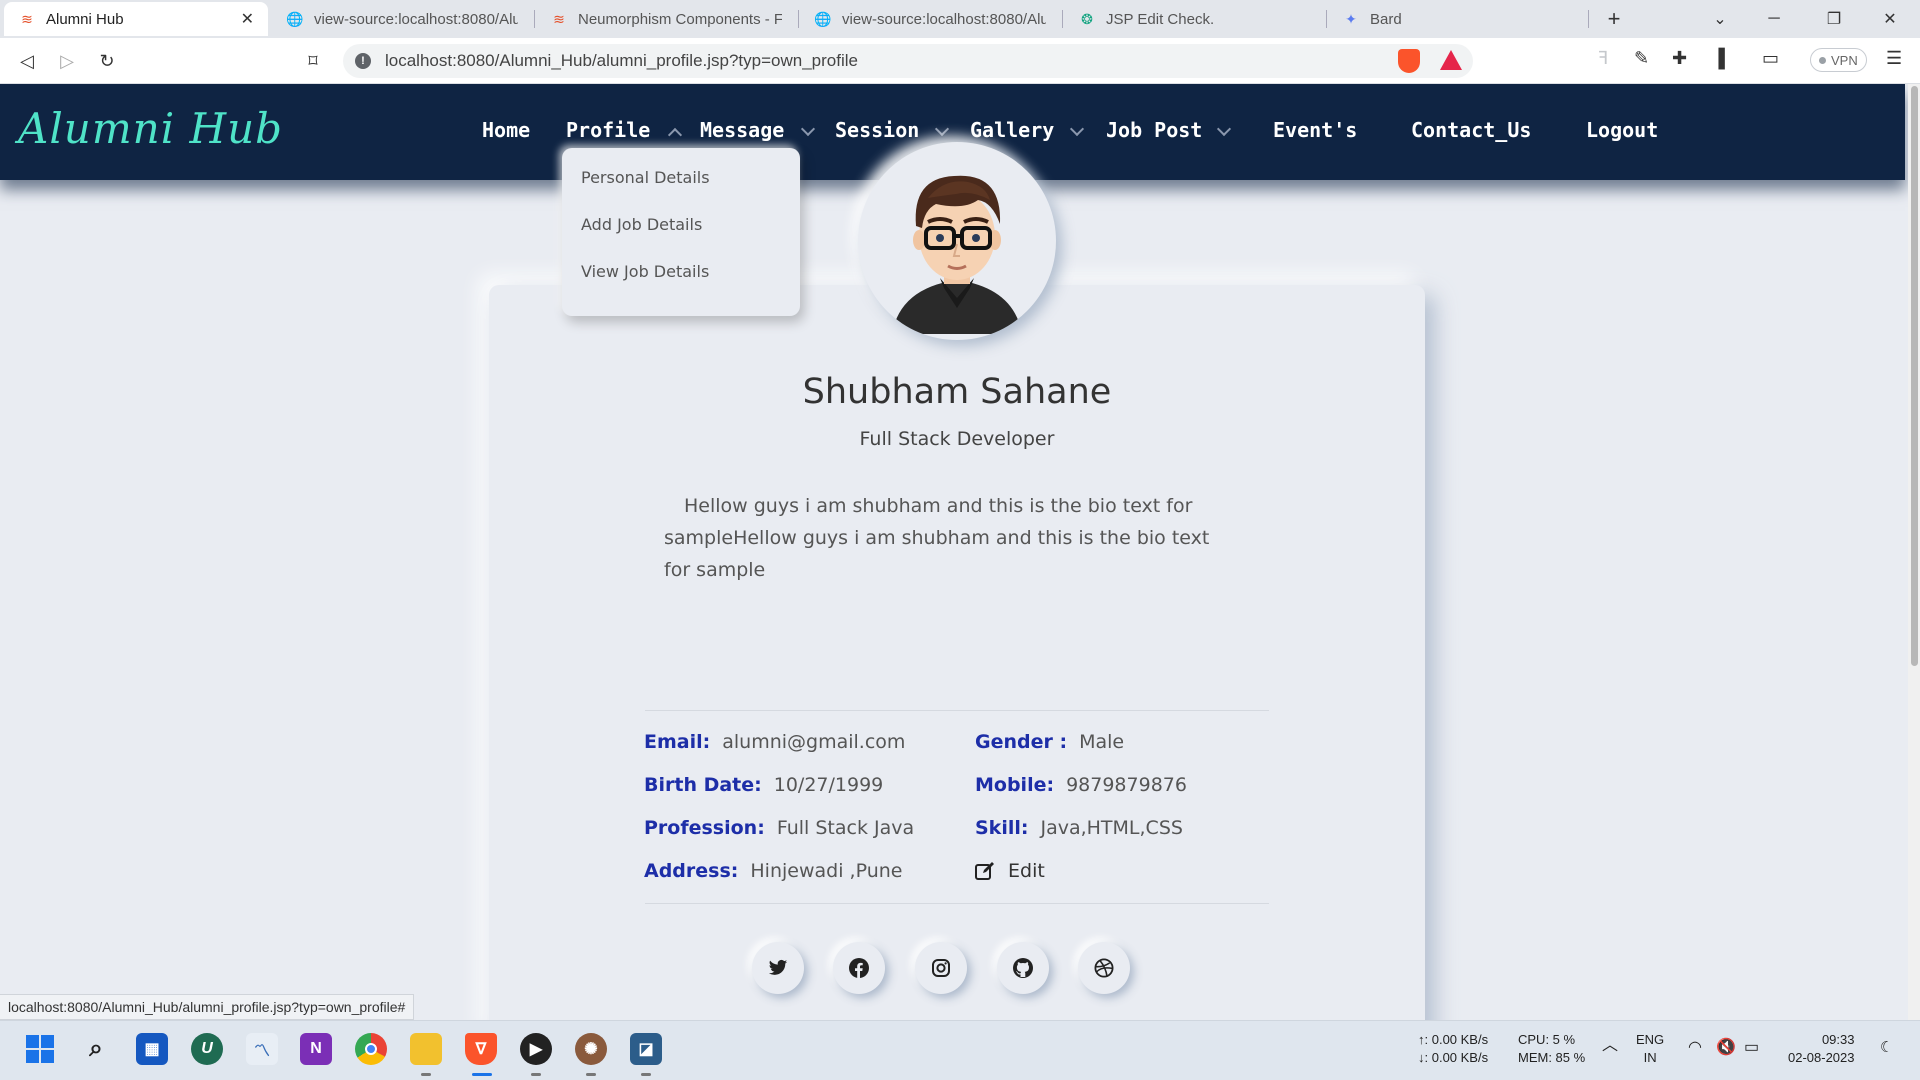 Image resolution: width=1920 pixels, height=1080 pixels. Describe the element at coordinates (646, 1074) in the screenshot. I see `running-indicator` at that location.